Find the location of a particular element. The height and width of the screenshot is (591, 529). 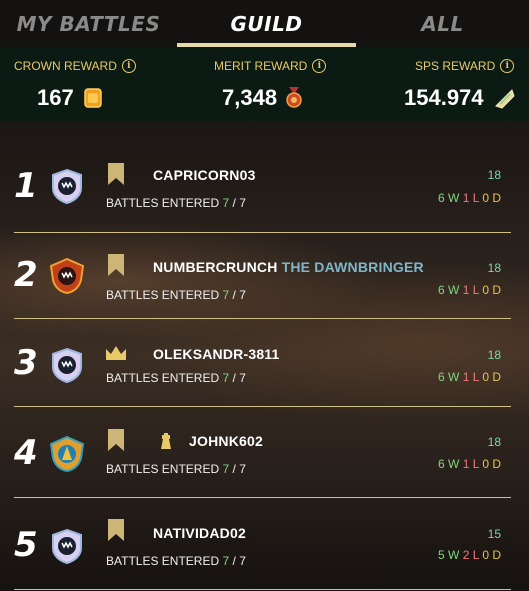

merit-reward-value: 7,348 is located at coordinates (250, 97).